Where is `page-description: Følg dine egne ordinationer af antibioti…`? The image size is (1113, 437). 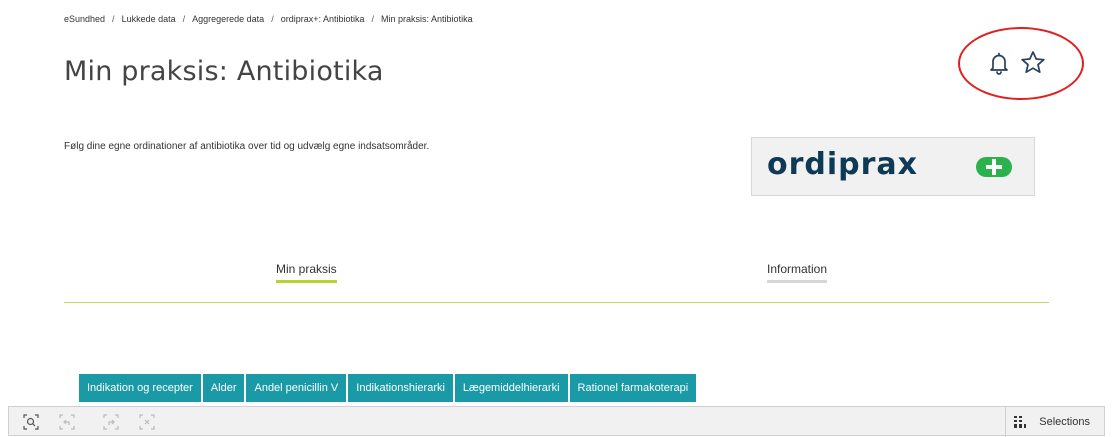 page-description: Følg dine egne ordinationer af antibioti… is located at coordinates (247, 146).